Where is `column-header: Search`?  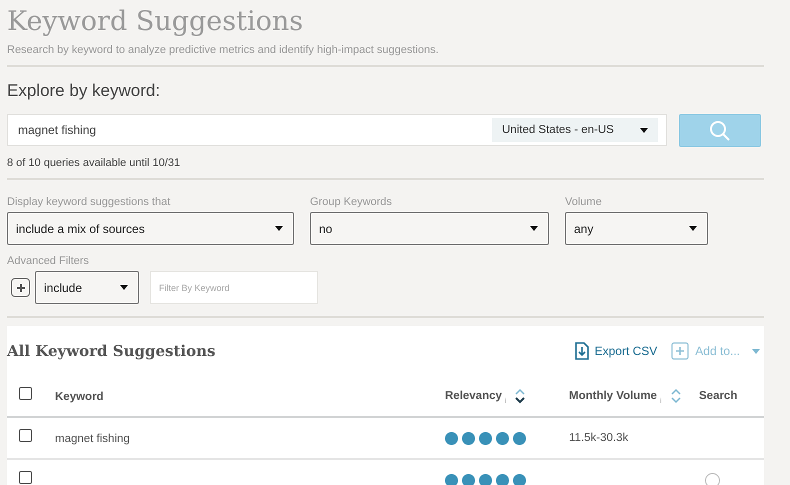 column-header: Search is located at coordinates (718, 396).